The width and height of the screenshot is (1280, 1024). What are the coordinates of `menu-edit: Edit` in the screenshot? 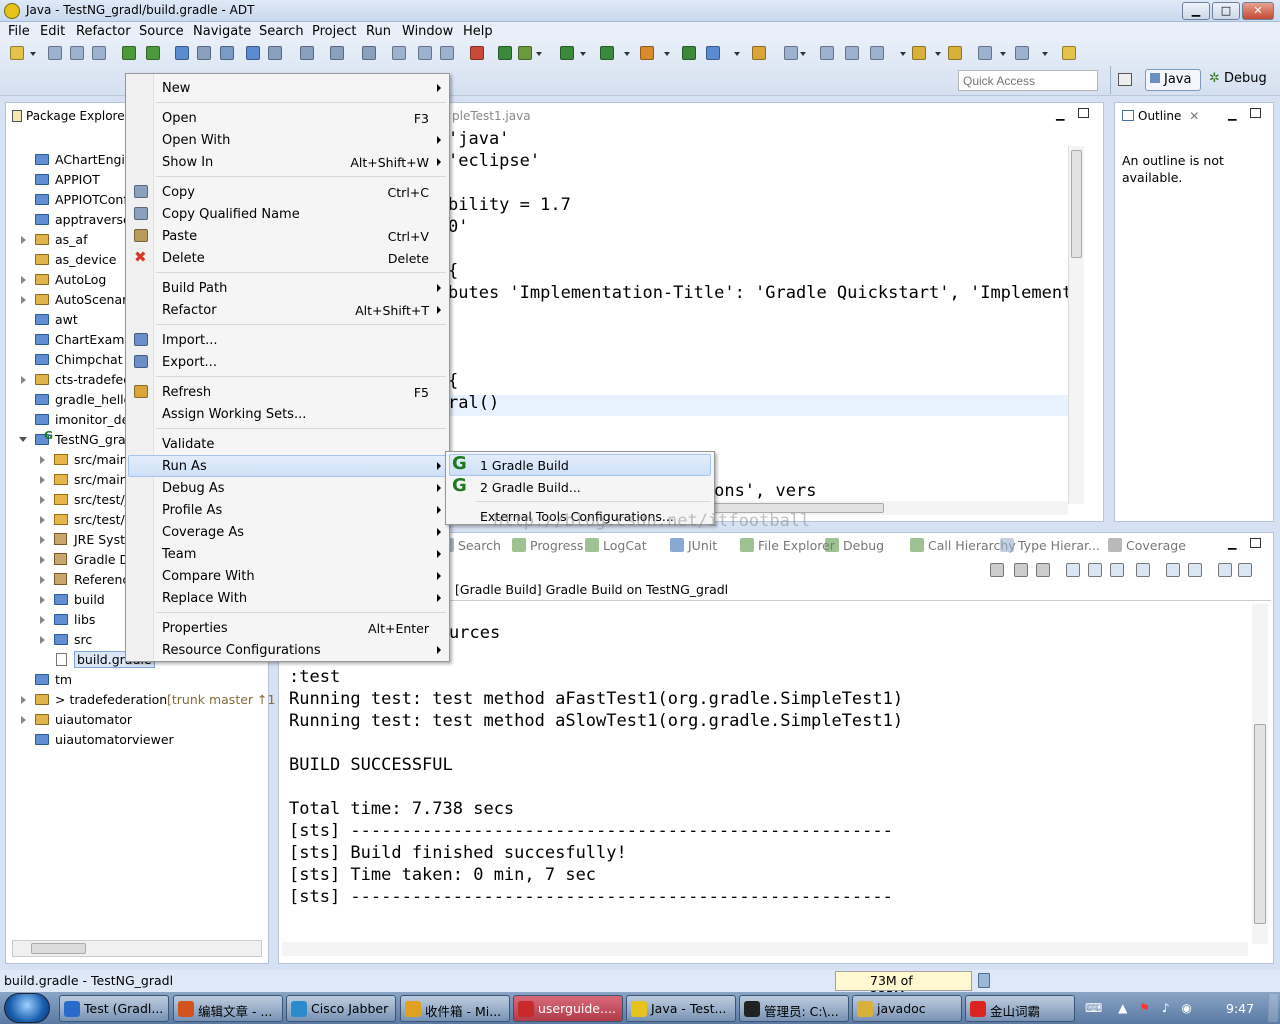 It's located at (52, 31).